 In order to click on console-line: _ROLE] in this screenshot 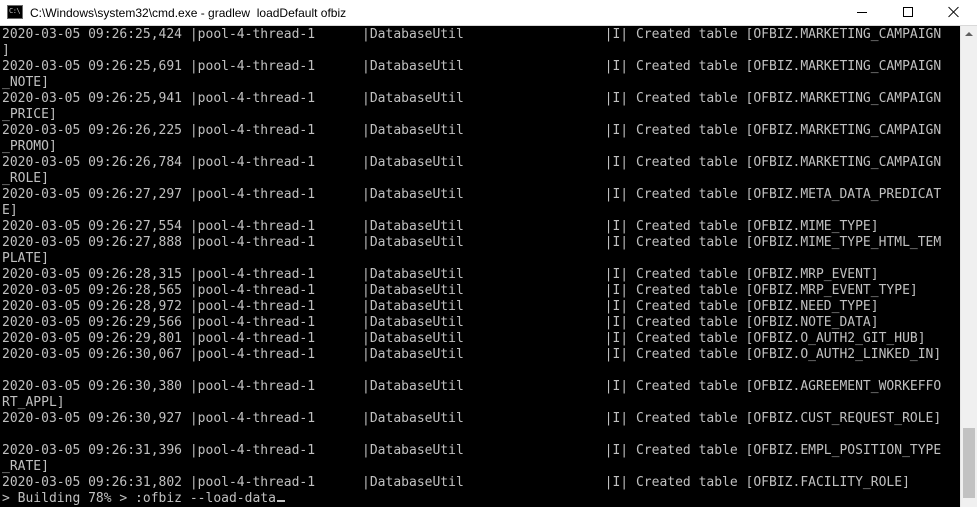, I will do `click(25, 178)`.